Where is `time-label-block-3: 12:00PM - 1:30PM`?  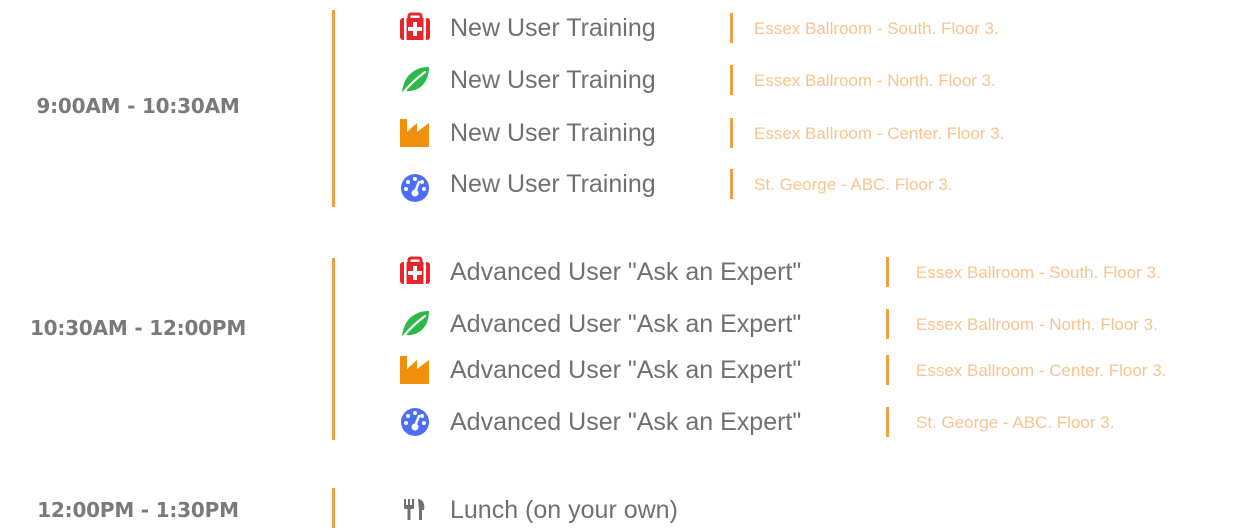
time-label-block-3: 12:00PM - 1:30PM is located at coordinates (138, 510).